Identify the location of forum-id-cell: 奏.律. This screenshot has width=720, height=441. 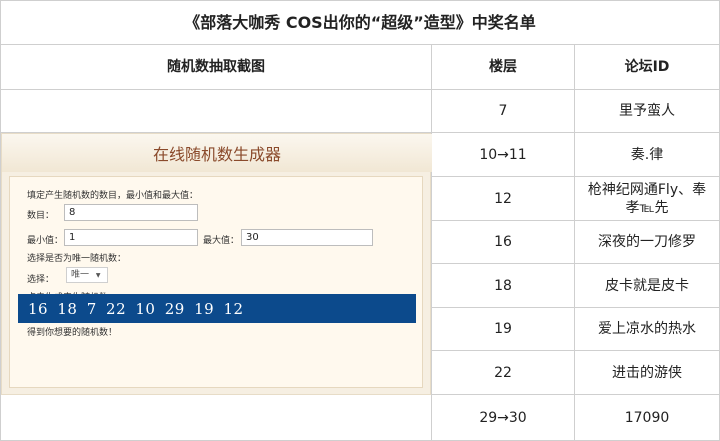
(647, 155).